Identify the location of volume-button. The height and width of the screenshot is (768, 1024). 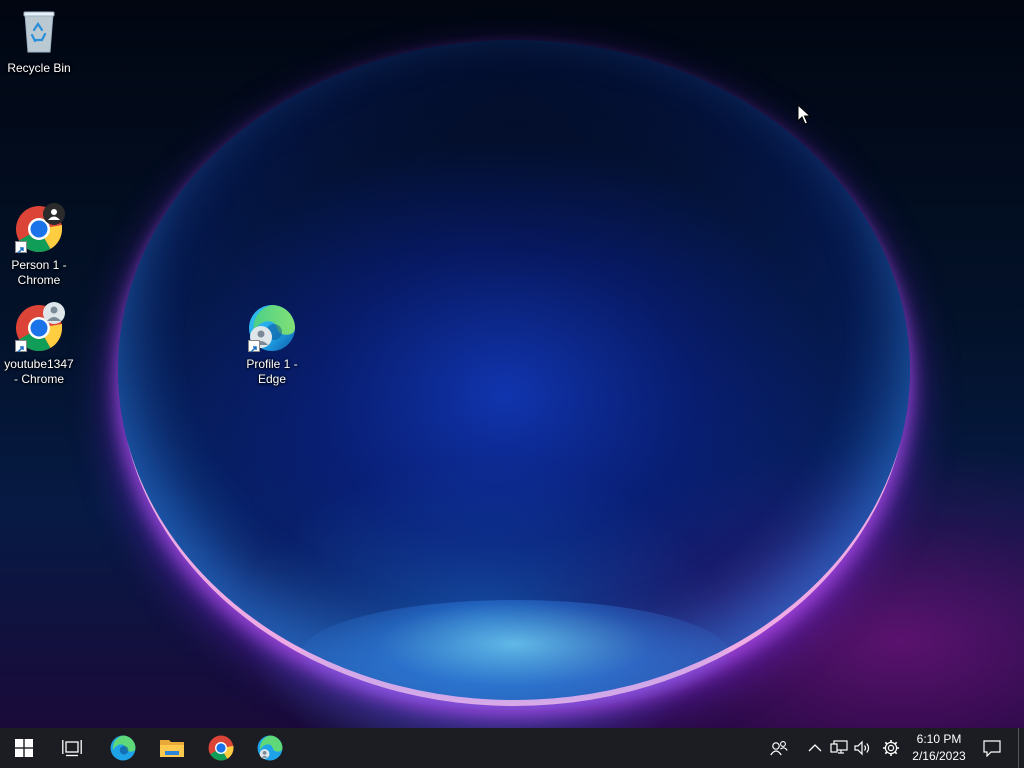
(863, 748).